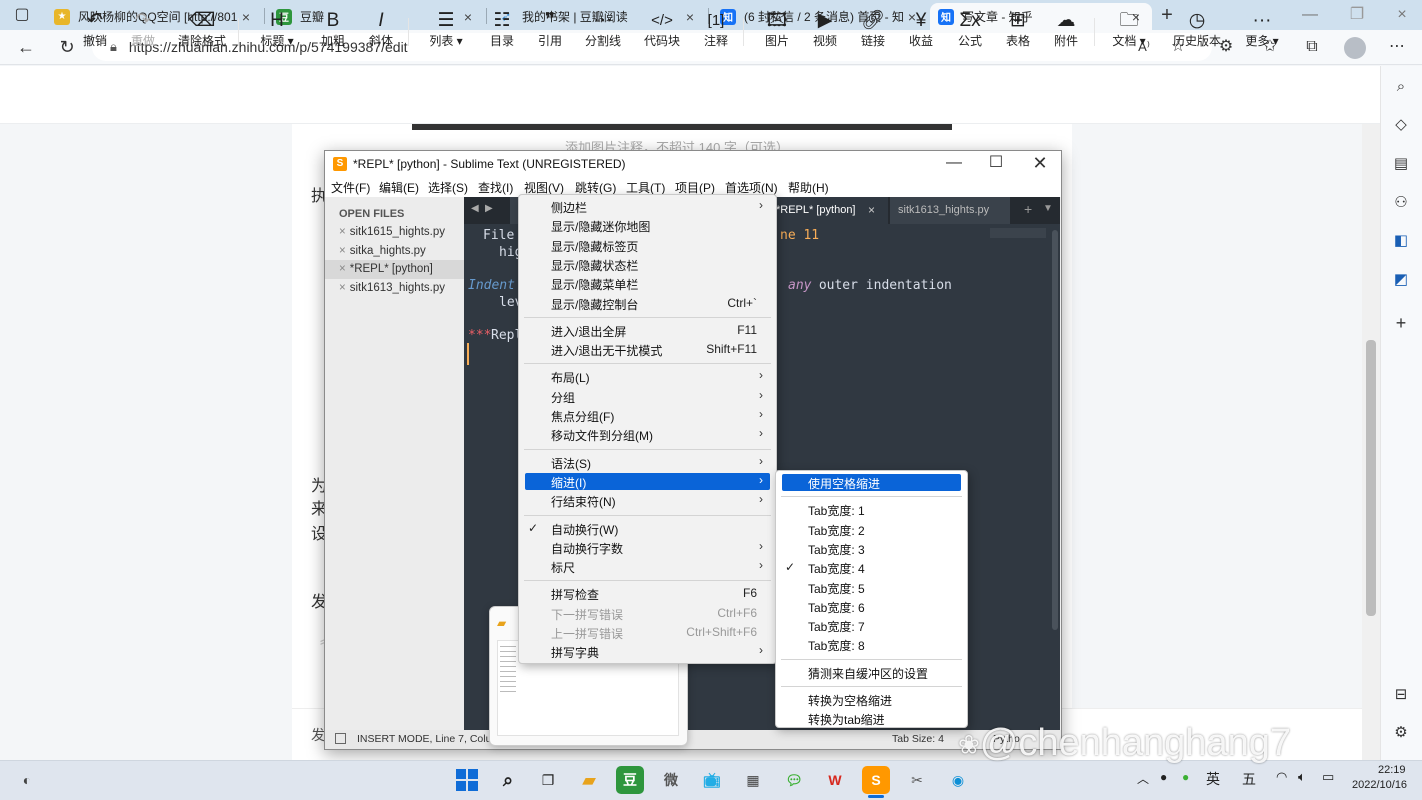 Image resolution: width=1422 pixels, height=800 pixels. Describe the element at coordinates (836, 510) in the screenshot. I see `menu-item: Tab宽度: 1` at that location.